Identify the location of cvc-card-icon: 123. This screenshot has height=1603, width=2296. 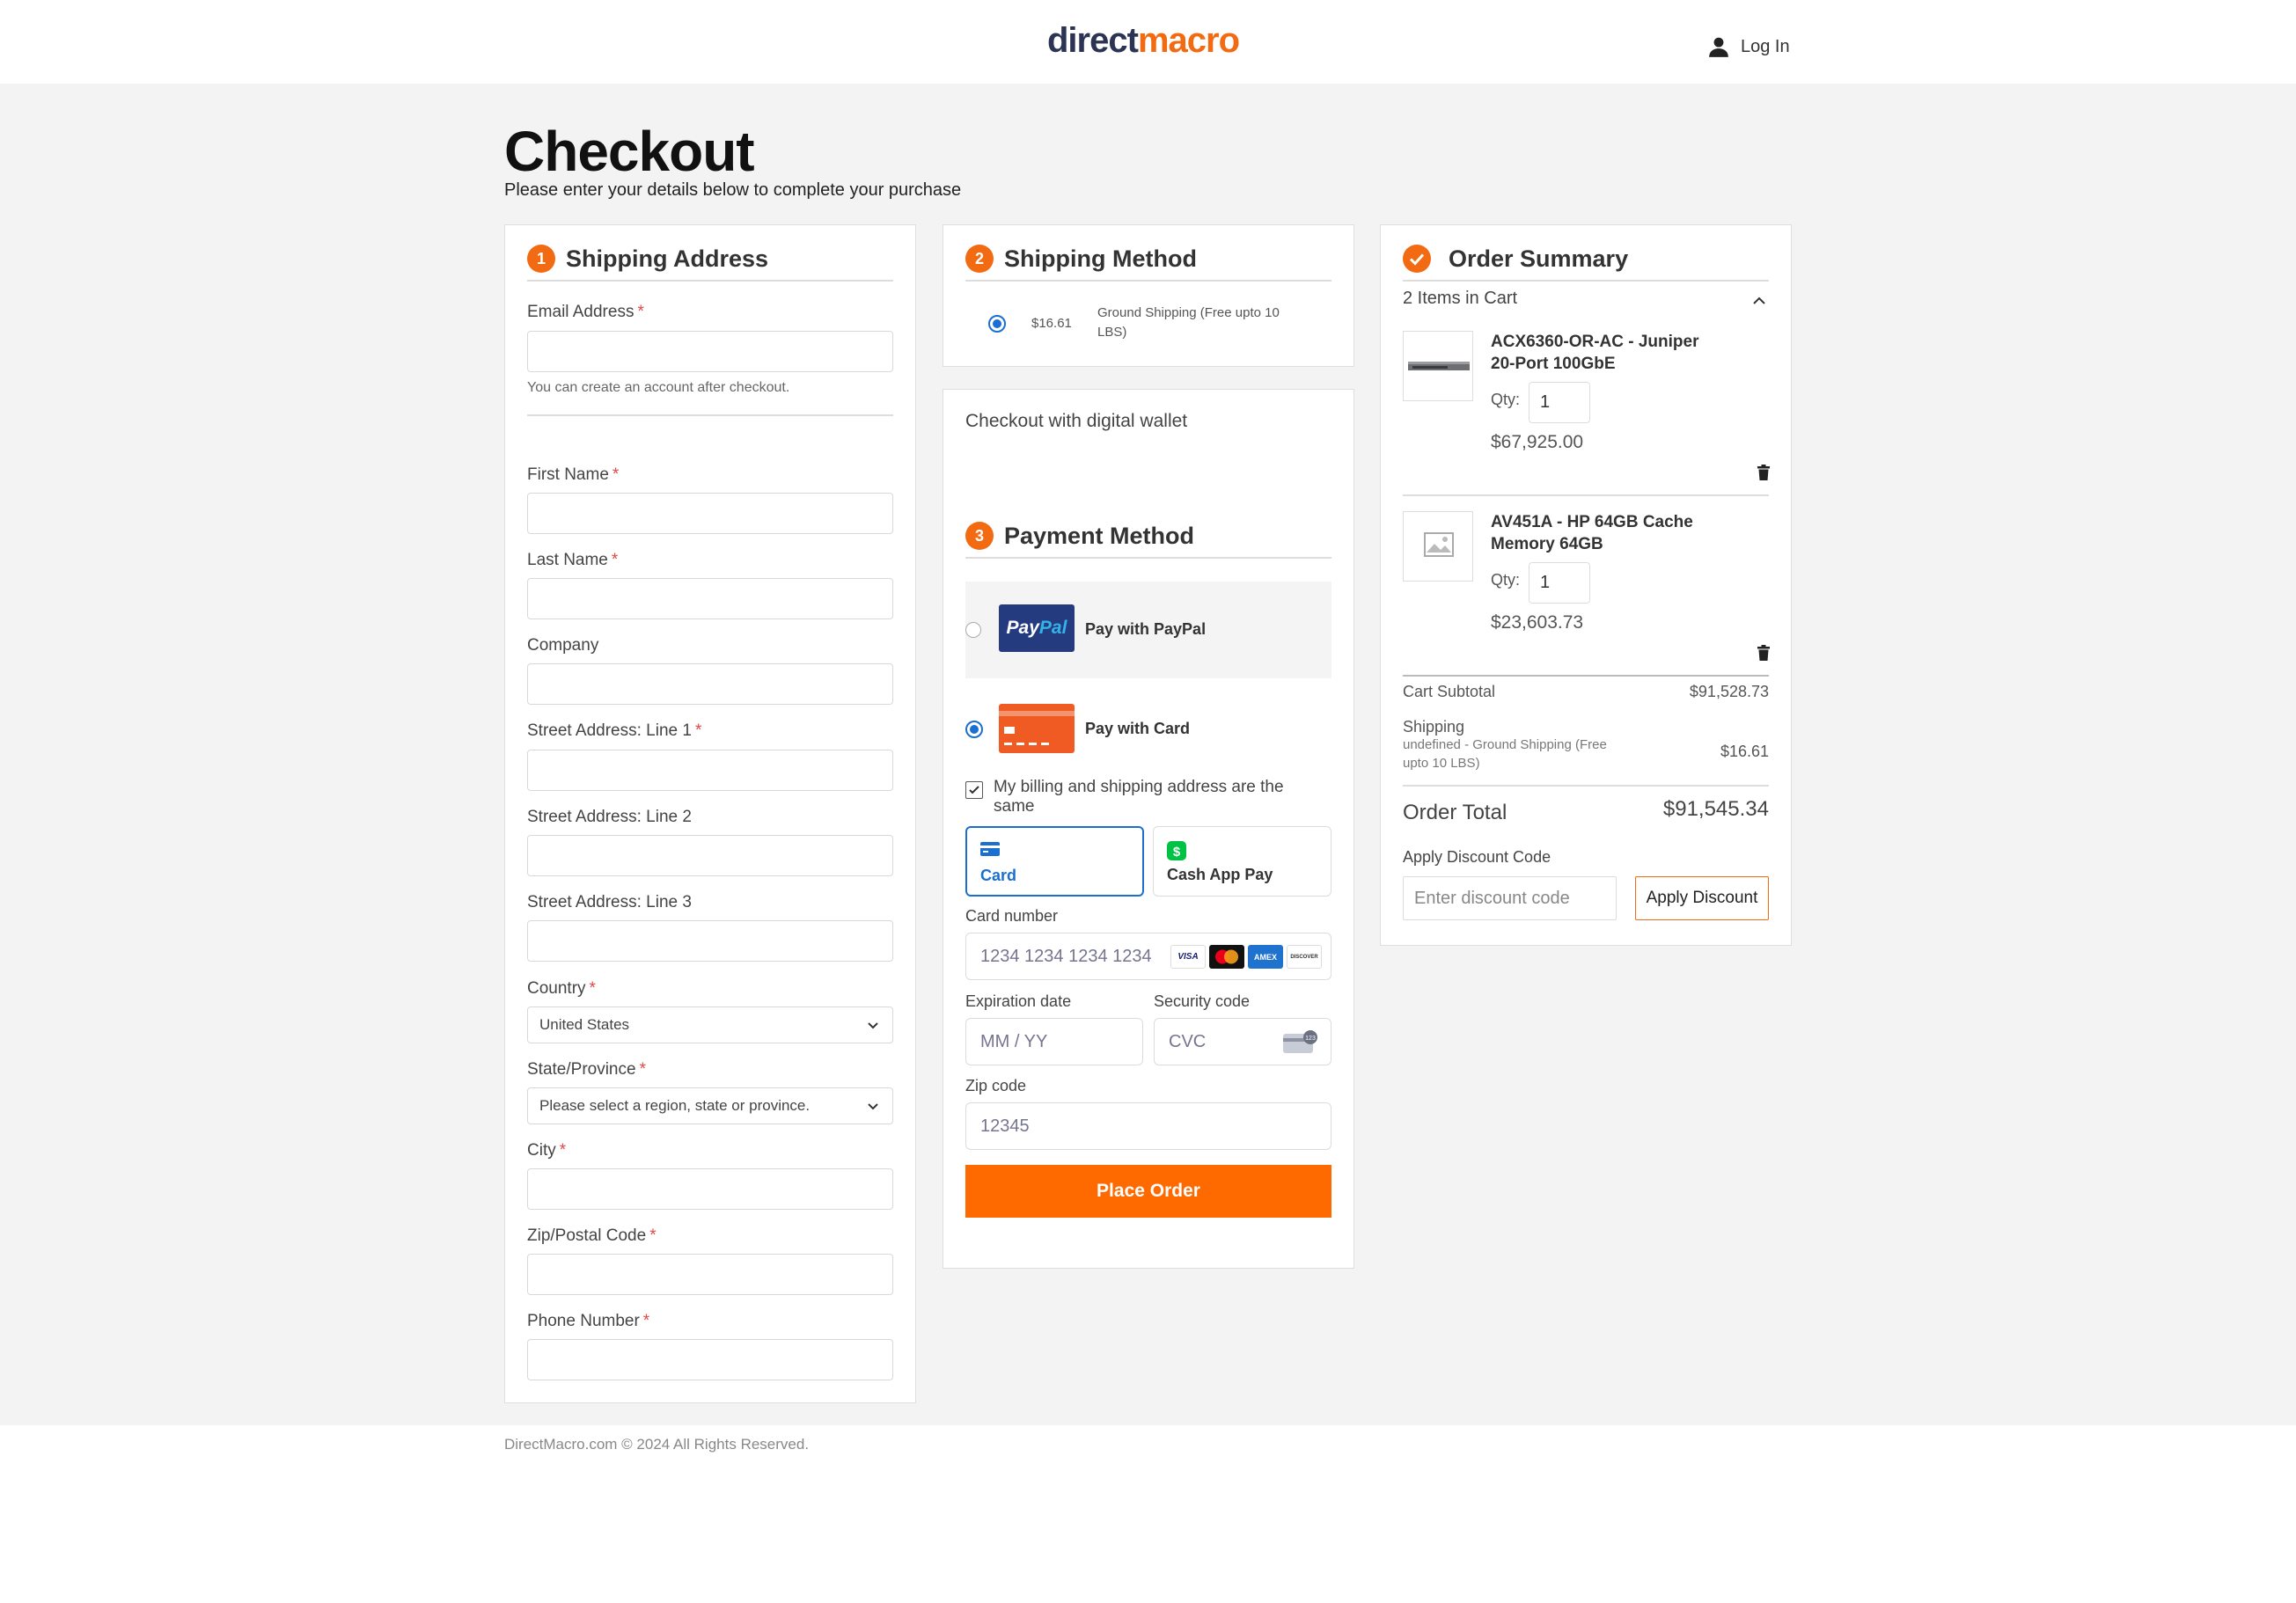
(1300, 1042).